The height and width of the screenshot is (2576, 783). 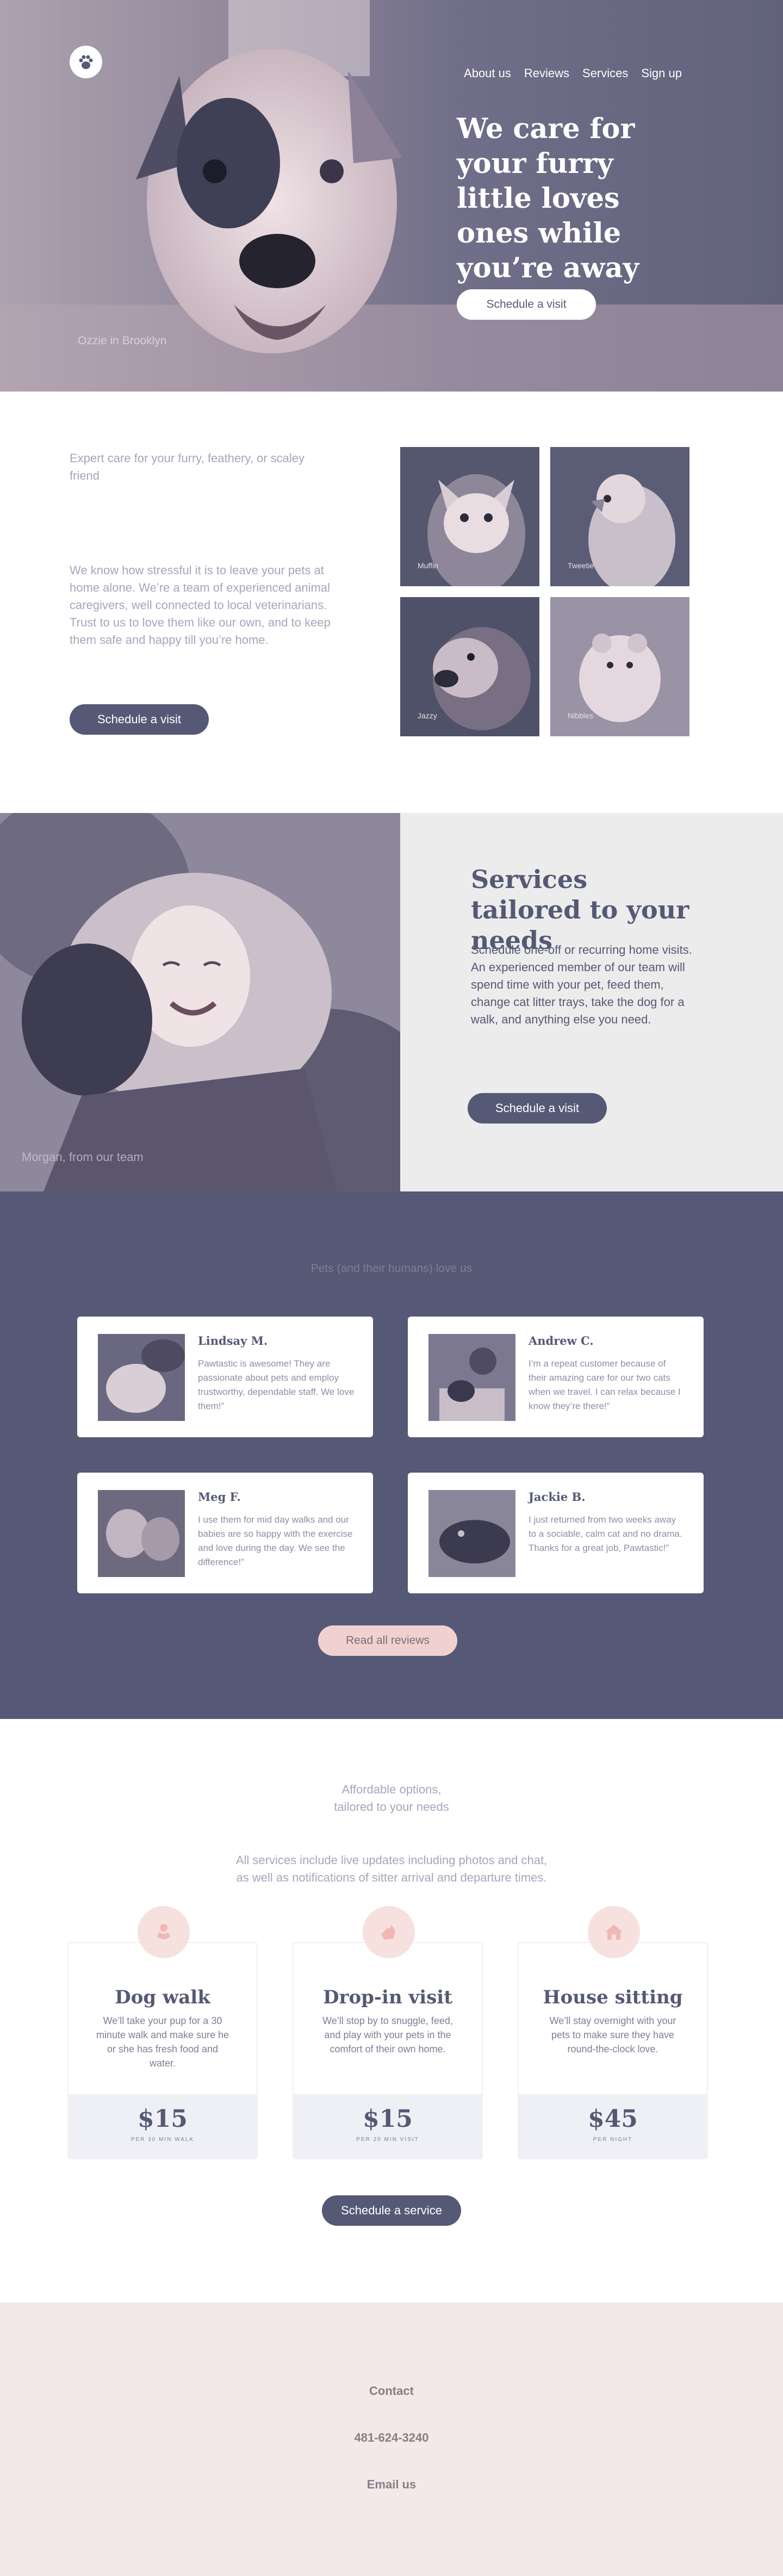 I want to click on plan-price-box: $45 PER NIGHT, so click(x=613, y=2126).